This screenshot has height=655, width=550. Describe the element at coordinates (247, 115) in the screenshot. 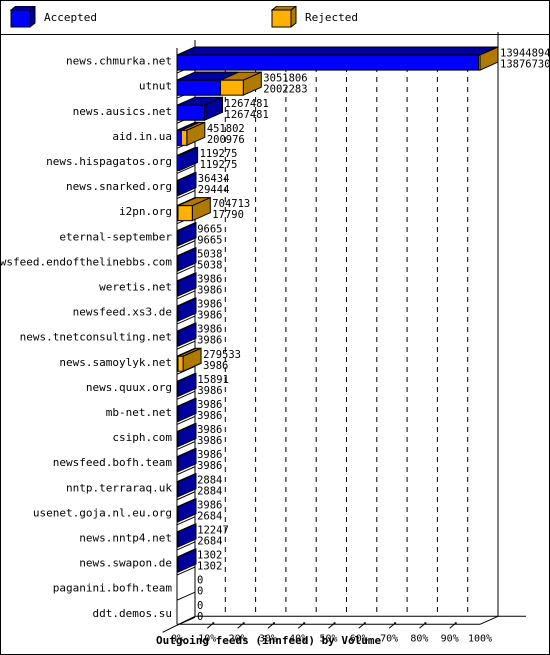

I see `value-label-bottom: 1267481` at that location.